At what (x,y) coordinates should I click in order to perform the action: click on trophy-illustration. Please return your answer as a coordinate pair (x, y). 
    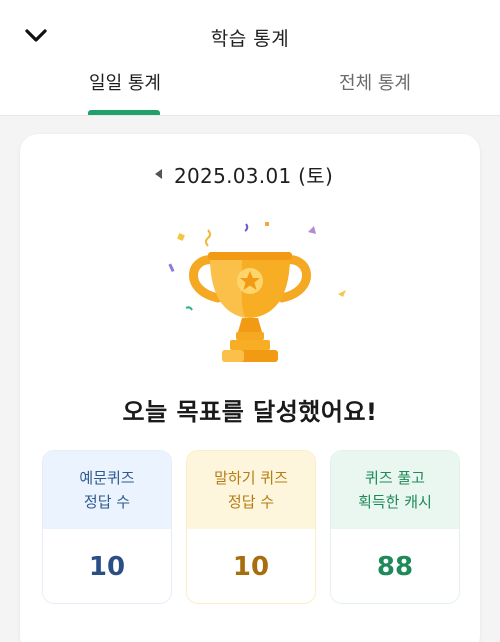
    Looking at the image, I should click on (250, 295).